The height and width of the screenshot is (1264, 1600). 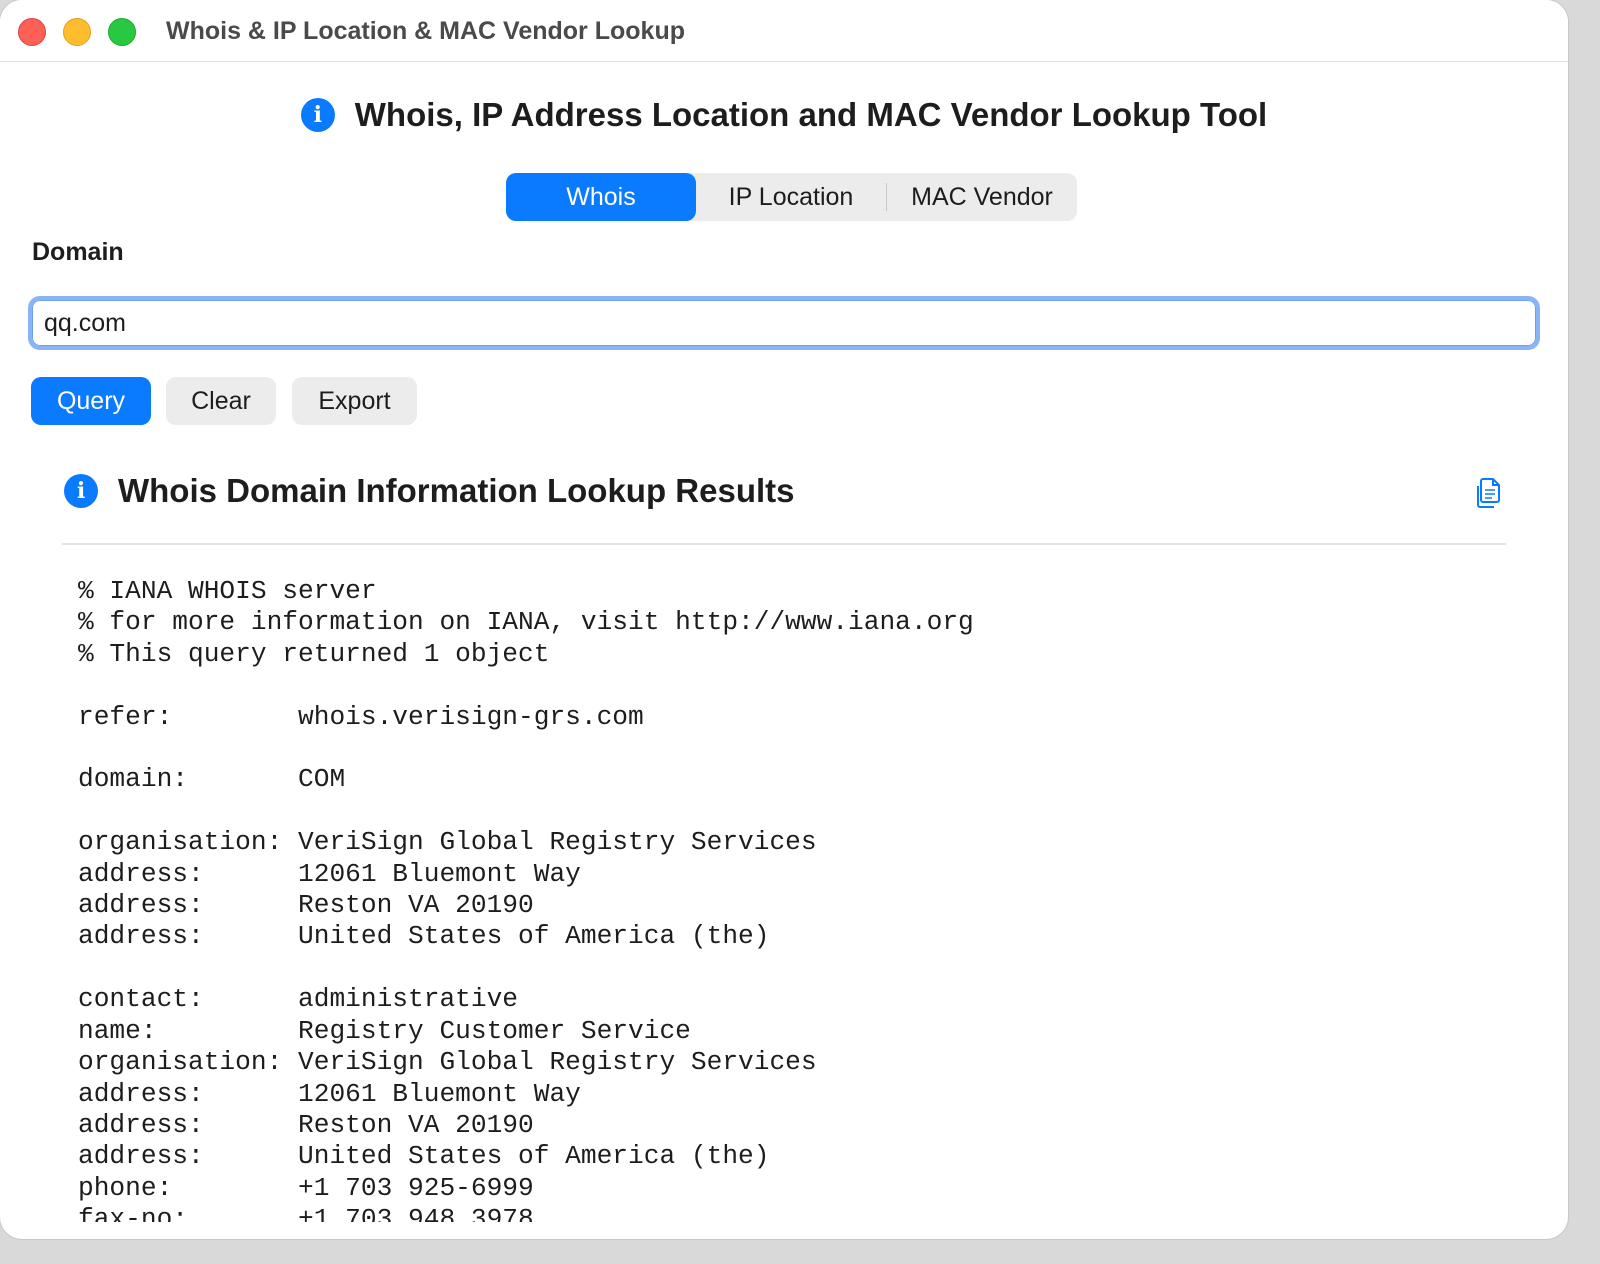 What do you see at coordinates (425, 31) in the screenshot?
I see `window-title: Whois & IP Location & MAC Vendor Lookup` at bounding box center [425, 31].